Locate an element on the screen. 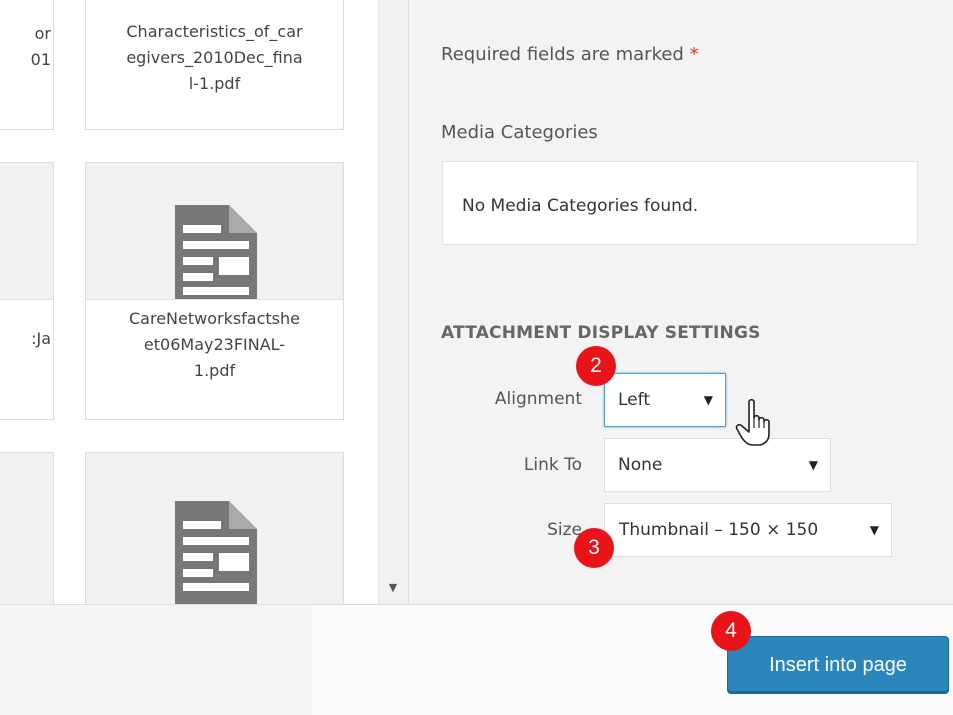 This screenshot has height=715, width=953. media-categories-box: No Media Categories found. is located at coordinates (680, 203).